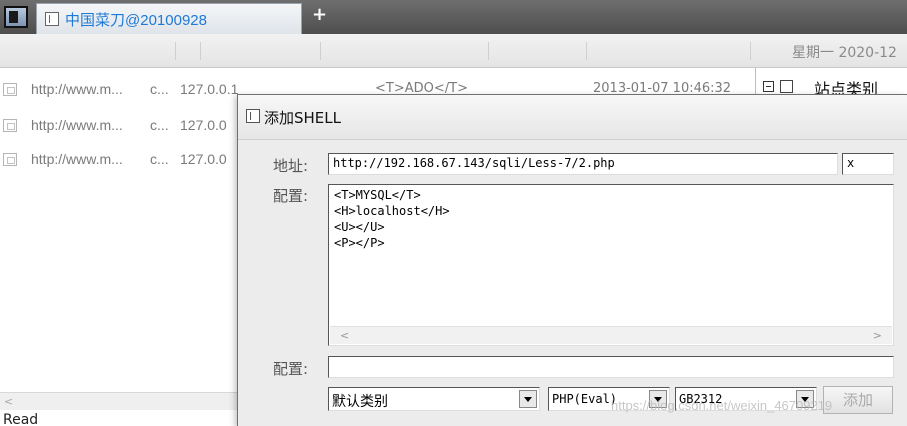 The height and width of the screenshot is (426, 907). Describe the element at coordinates (291, 196) in the screenshot. I see `config-label: 配置:` at that location.